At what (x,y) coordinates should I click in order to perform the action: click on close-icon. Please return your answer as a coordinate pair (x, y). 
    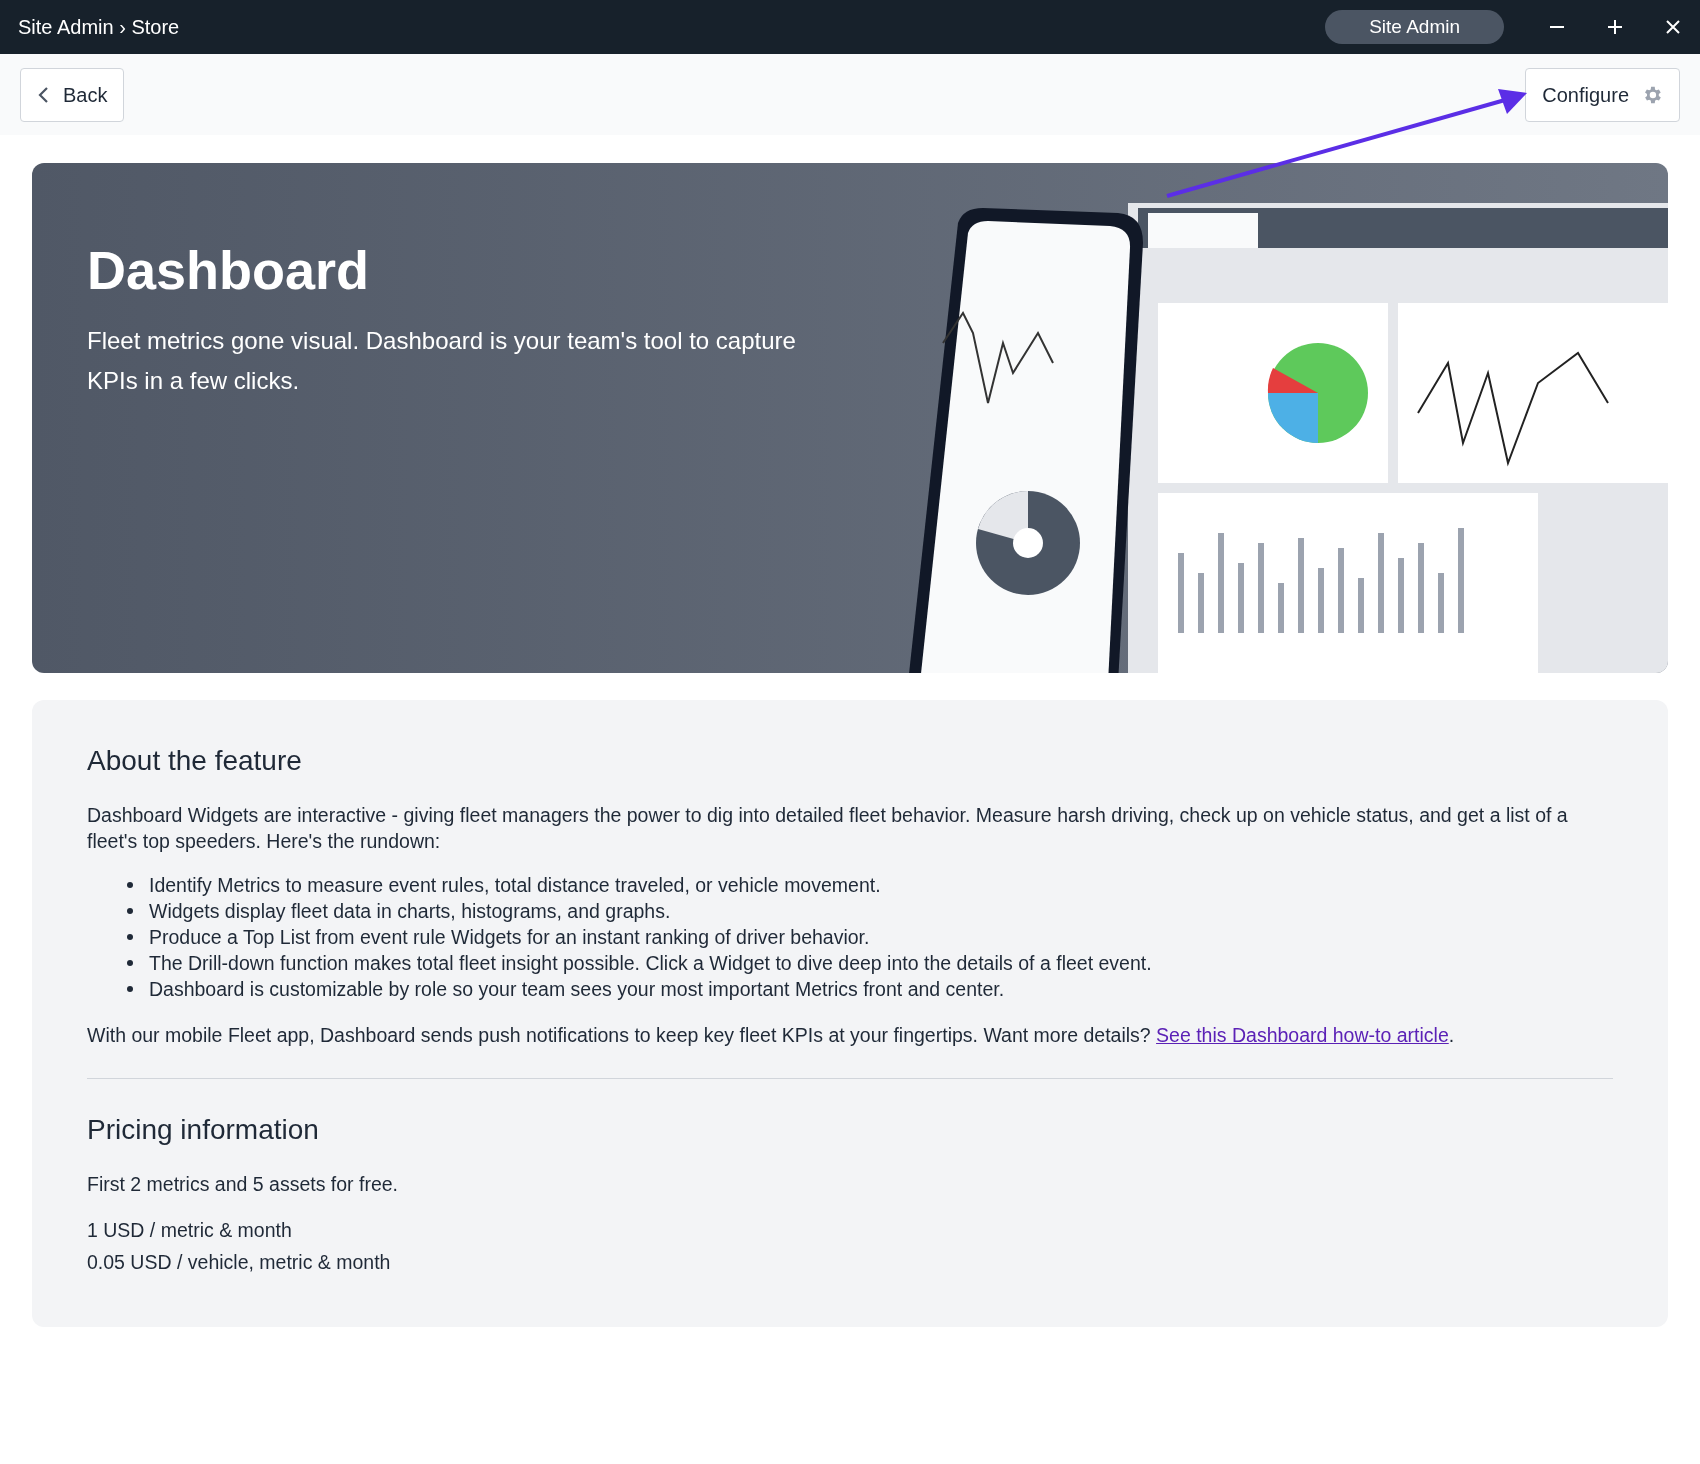
    Looking at the image, I should click on (1673, 27).